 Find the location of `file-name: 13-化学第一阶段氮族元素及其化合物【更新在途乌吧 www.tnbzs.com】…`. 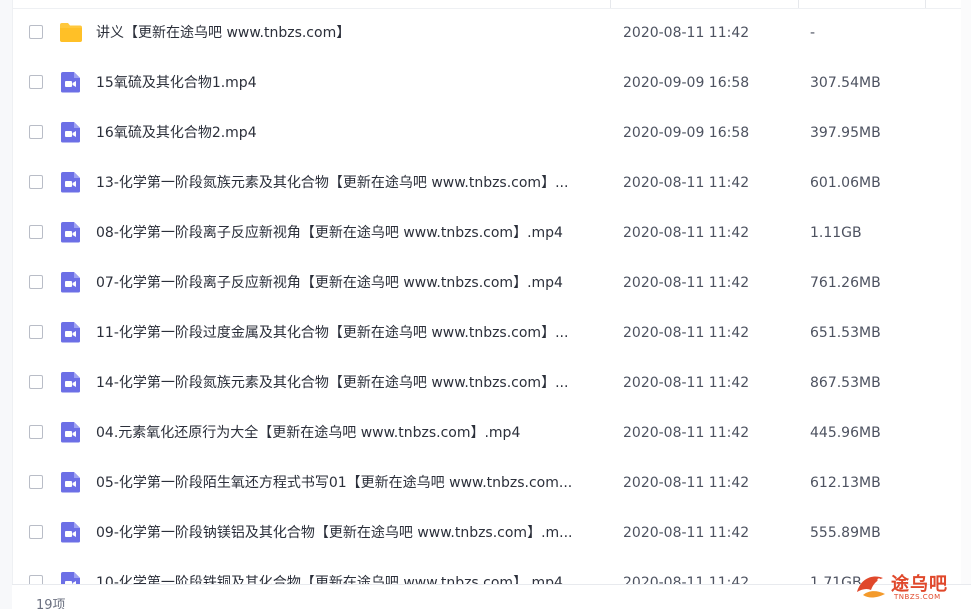

file-name: 13-化学第一阶段氮族元素及其化合物【更新在途乌吧 www.tnbzs.com】… is located at coordinates (351, 183).